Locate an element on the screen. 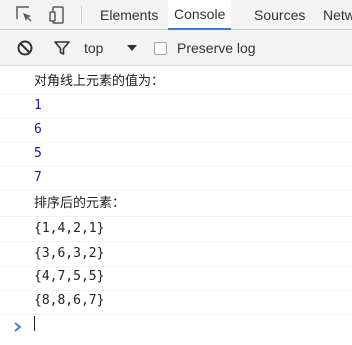 Image resolution: width=352 pixels, height=345 pixels. console-log-line: {4,7,5,5} is located at coordinates (69, 276).